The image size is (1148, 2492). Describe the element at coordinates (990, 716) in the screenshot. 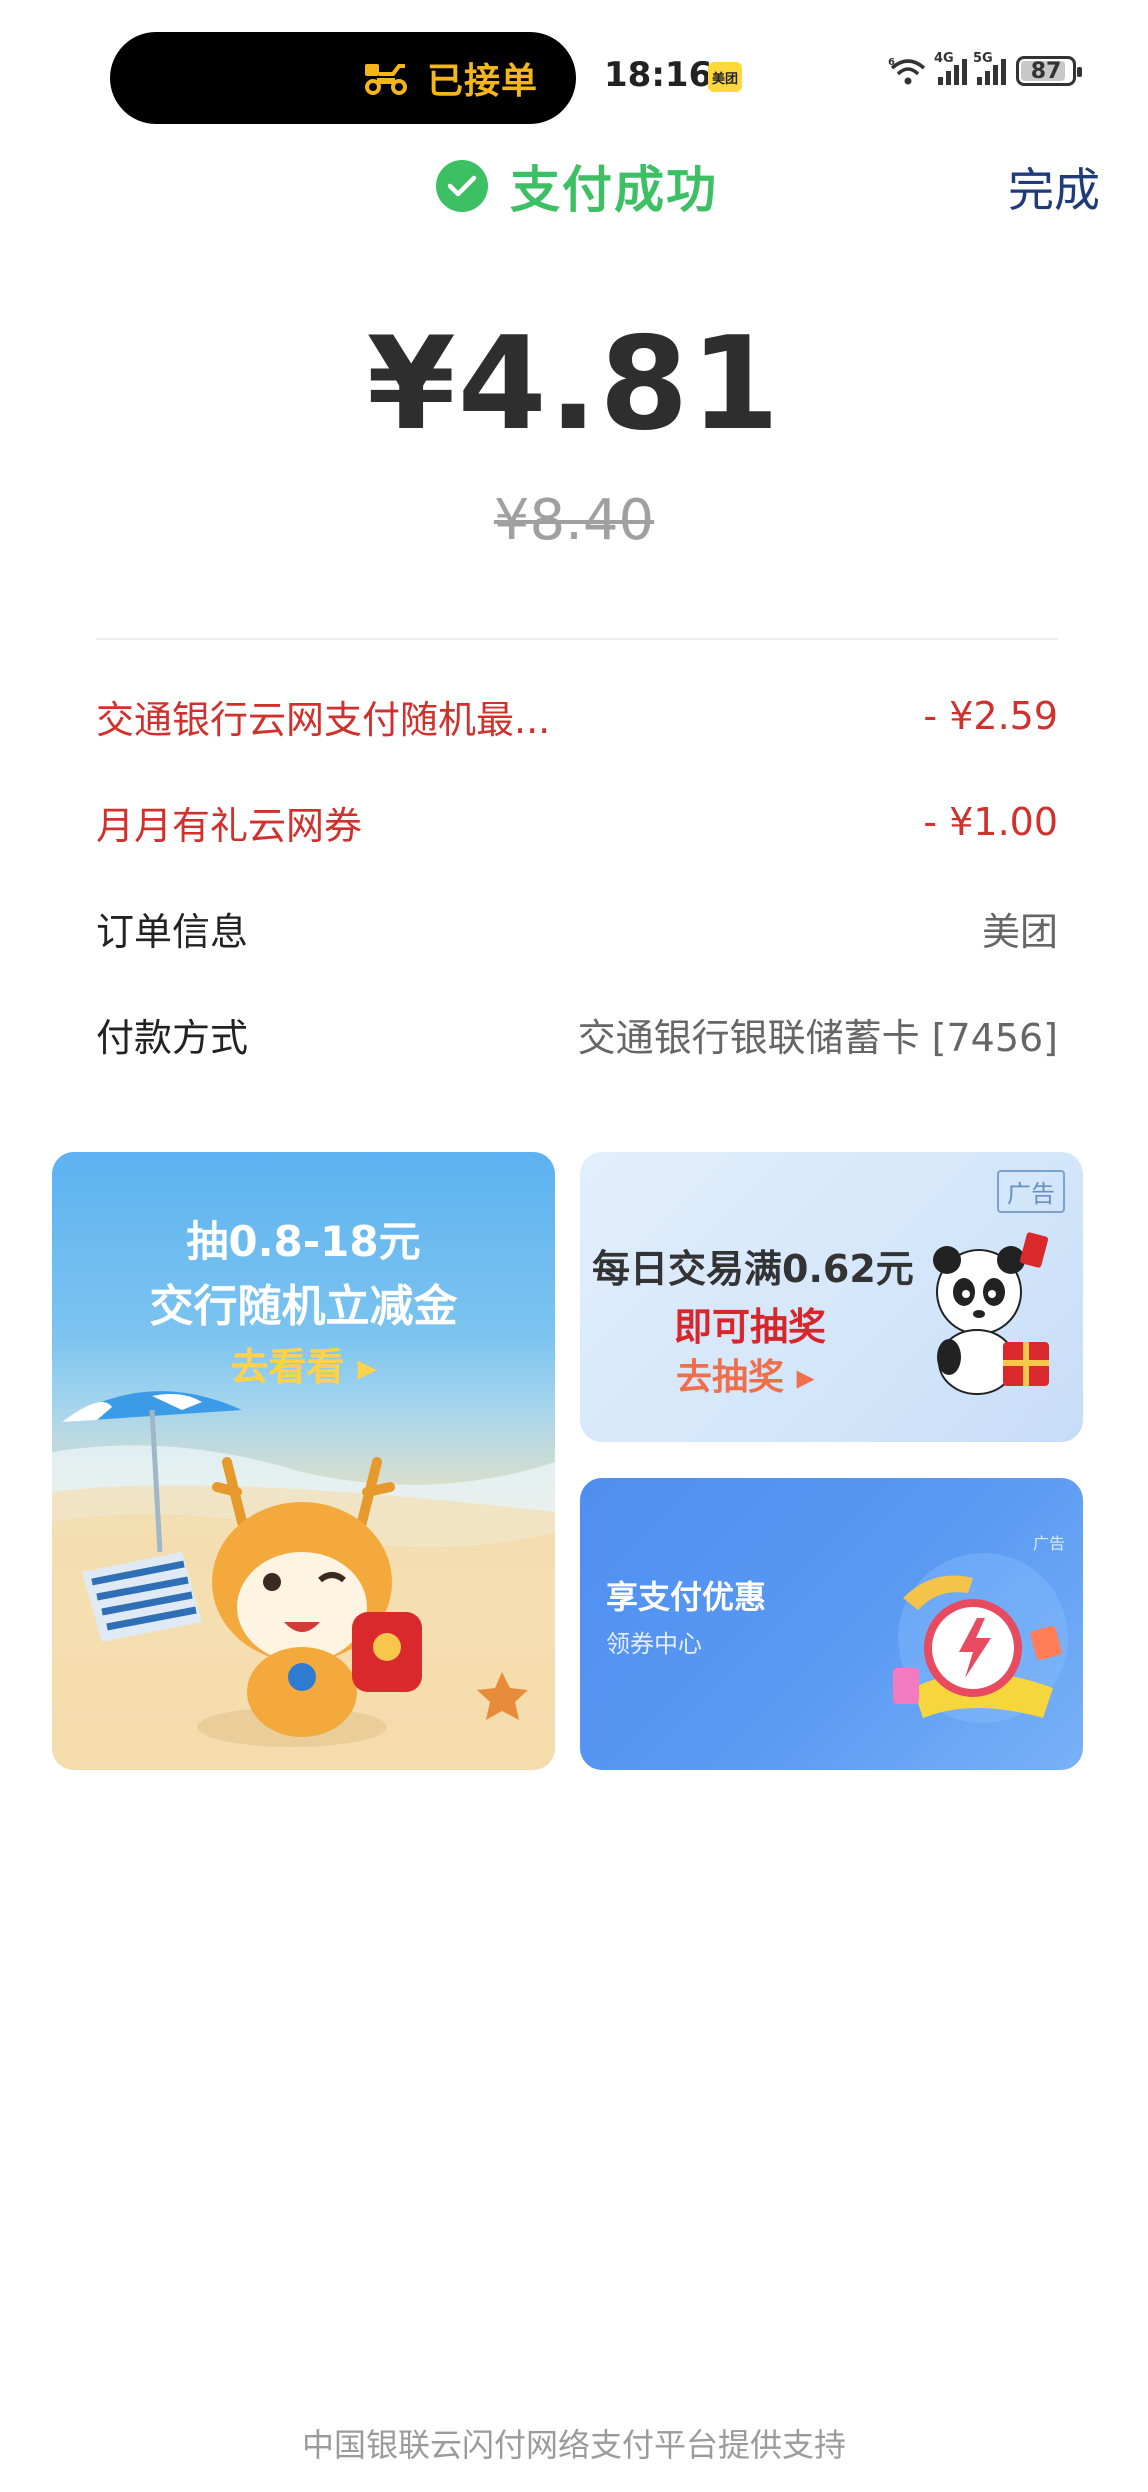

I see `detail-value: - ¥2.59` at that location.